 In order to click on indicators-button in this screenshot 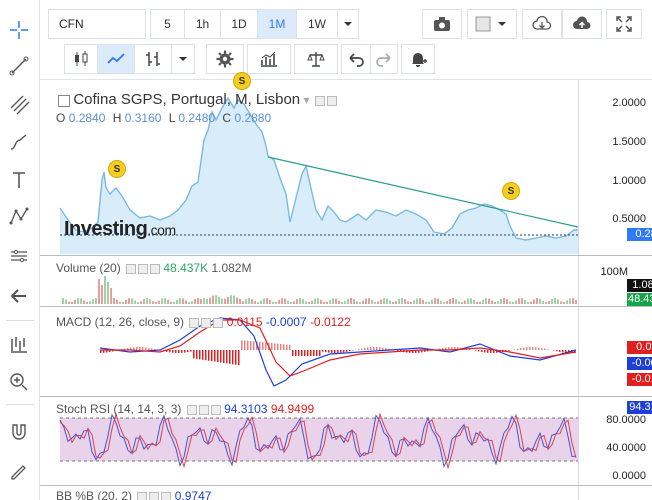, I will do `click(269, 59)`.